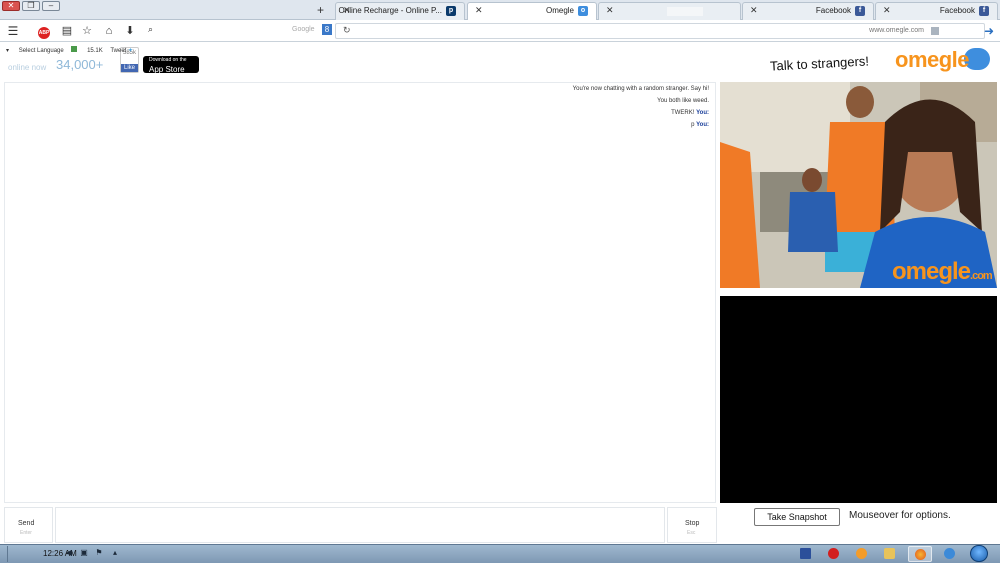 This screenshot has width=1000, height=563. I want to click on folder-icon, so click(889, 553).